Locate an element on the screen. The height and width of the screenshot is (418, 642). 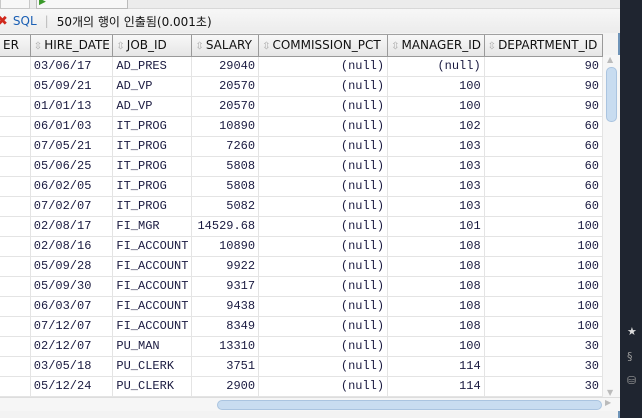
cell-manager-id: (null) is located at coordinates (436, 66).